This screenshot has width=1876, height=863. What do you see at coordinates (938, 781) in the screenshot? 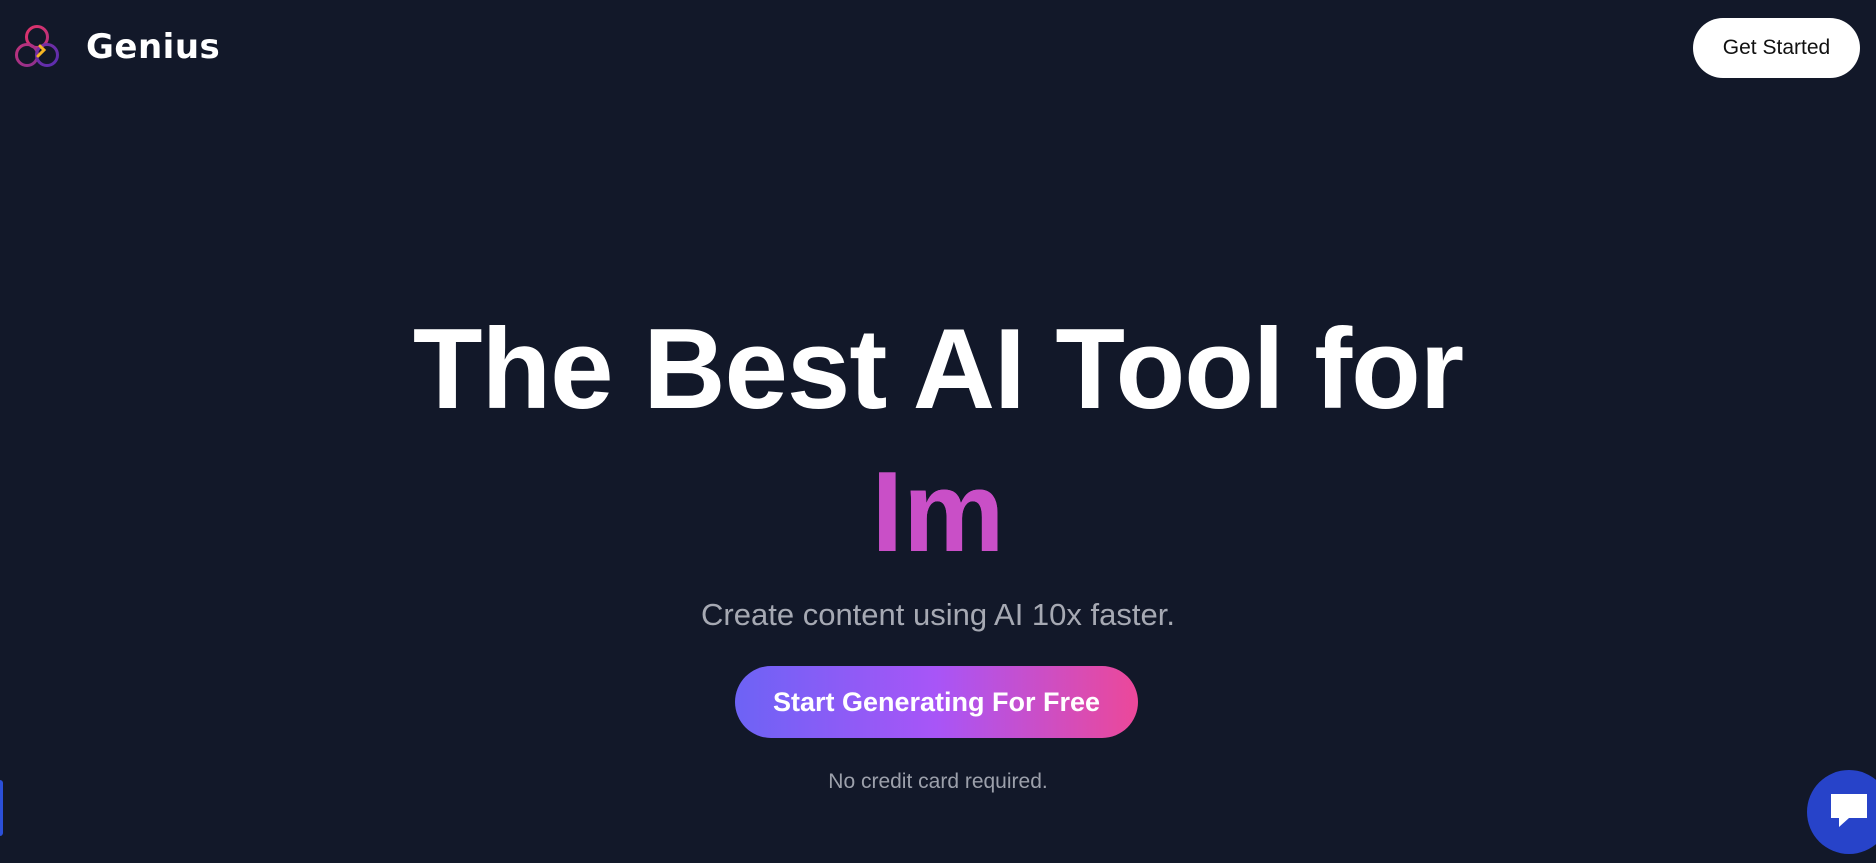
I see `no-credit-card-note: No credit card required.` at bounding box center [938, 781].